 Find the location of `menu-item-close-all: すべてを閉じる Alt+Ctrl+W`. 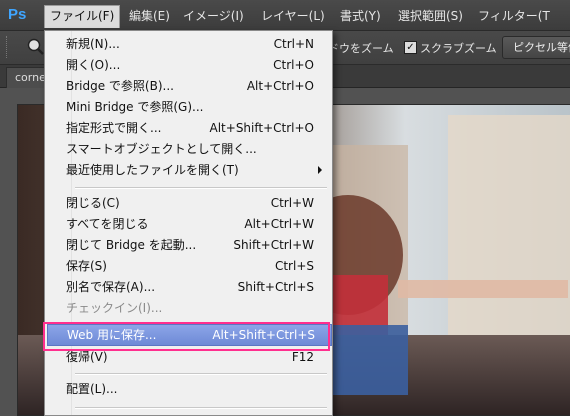

menu-item-close-all: すべてを閉じる Alt+Ctrl+W is located at coordinates (188, 224).